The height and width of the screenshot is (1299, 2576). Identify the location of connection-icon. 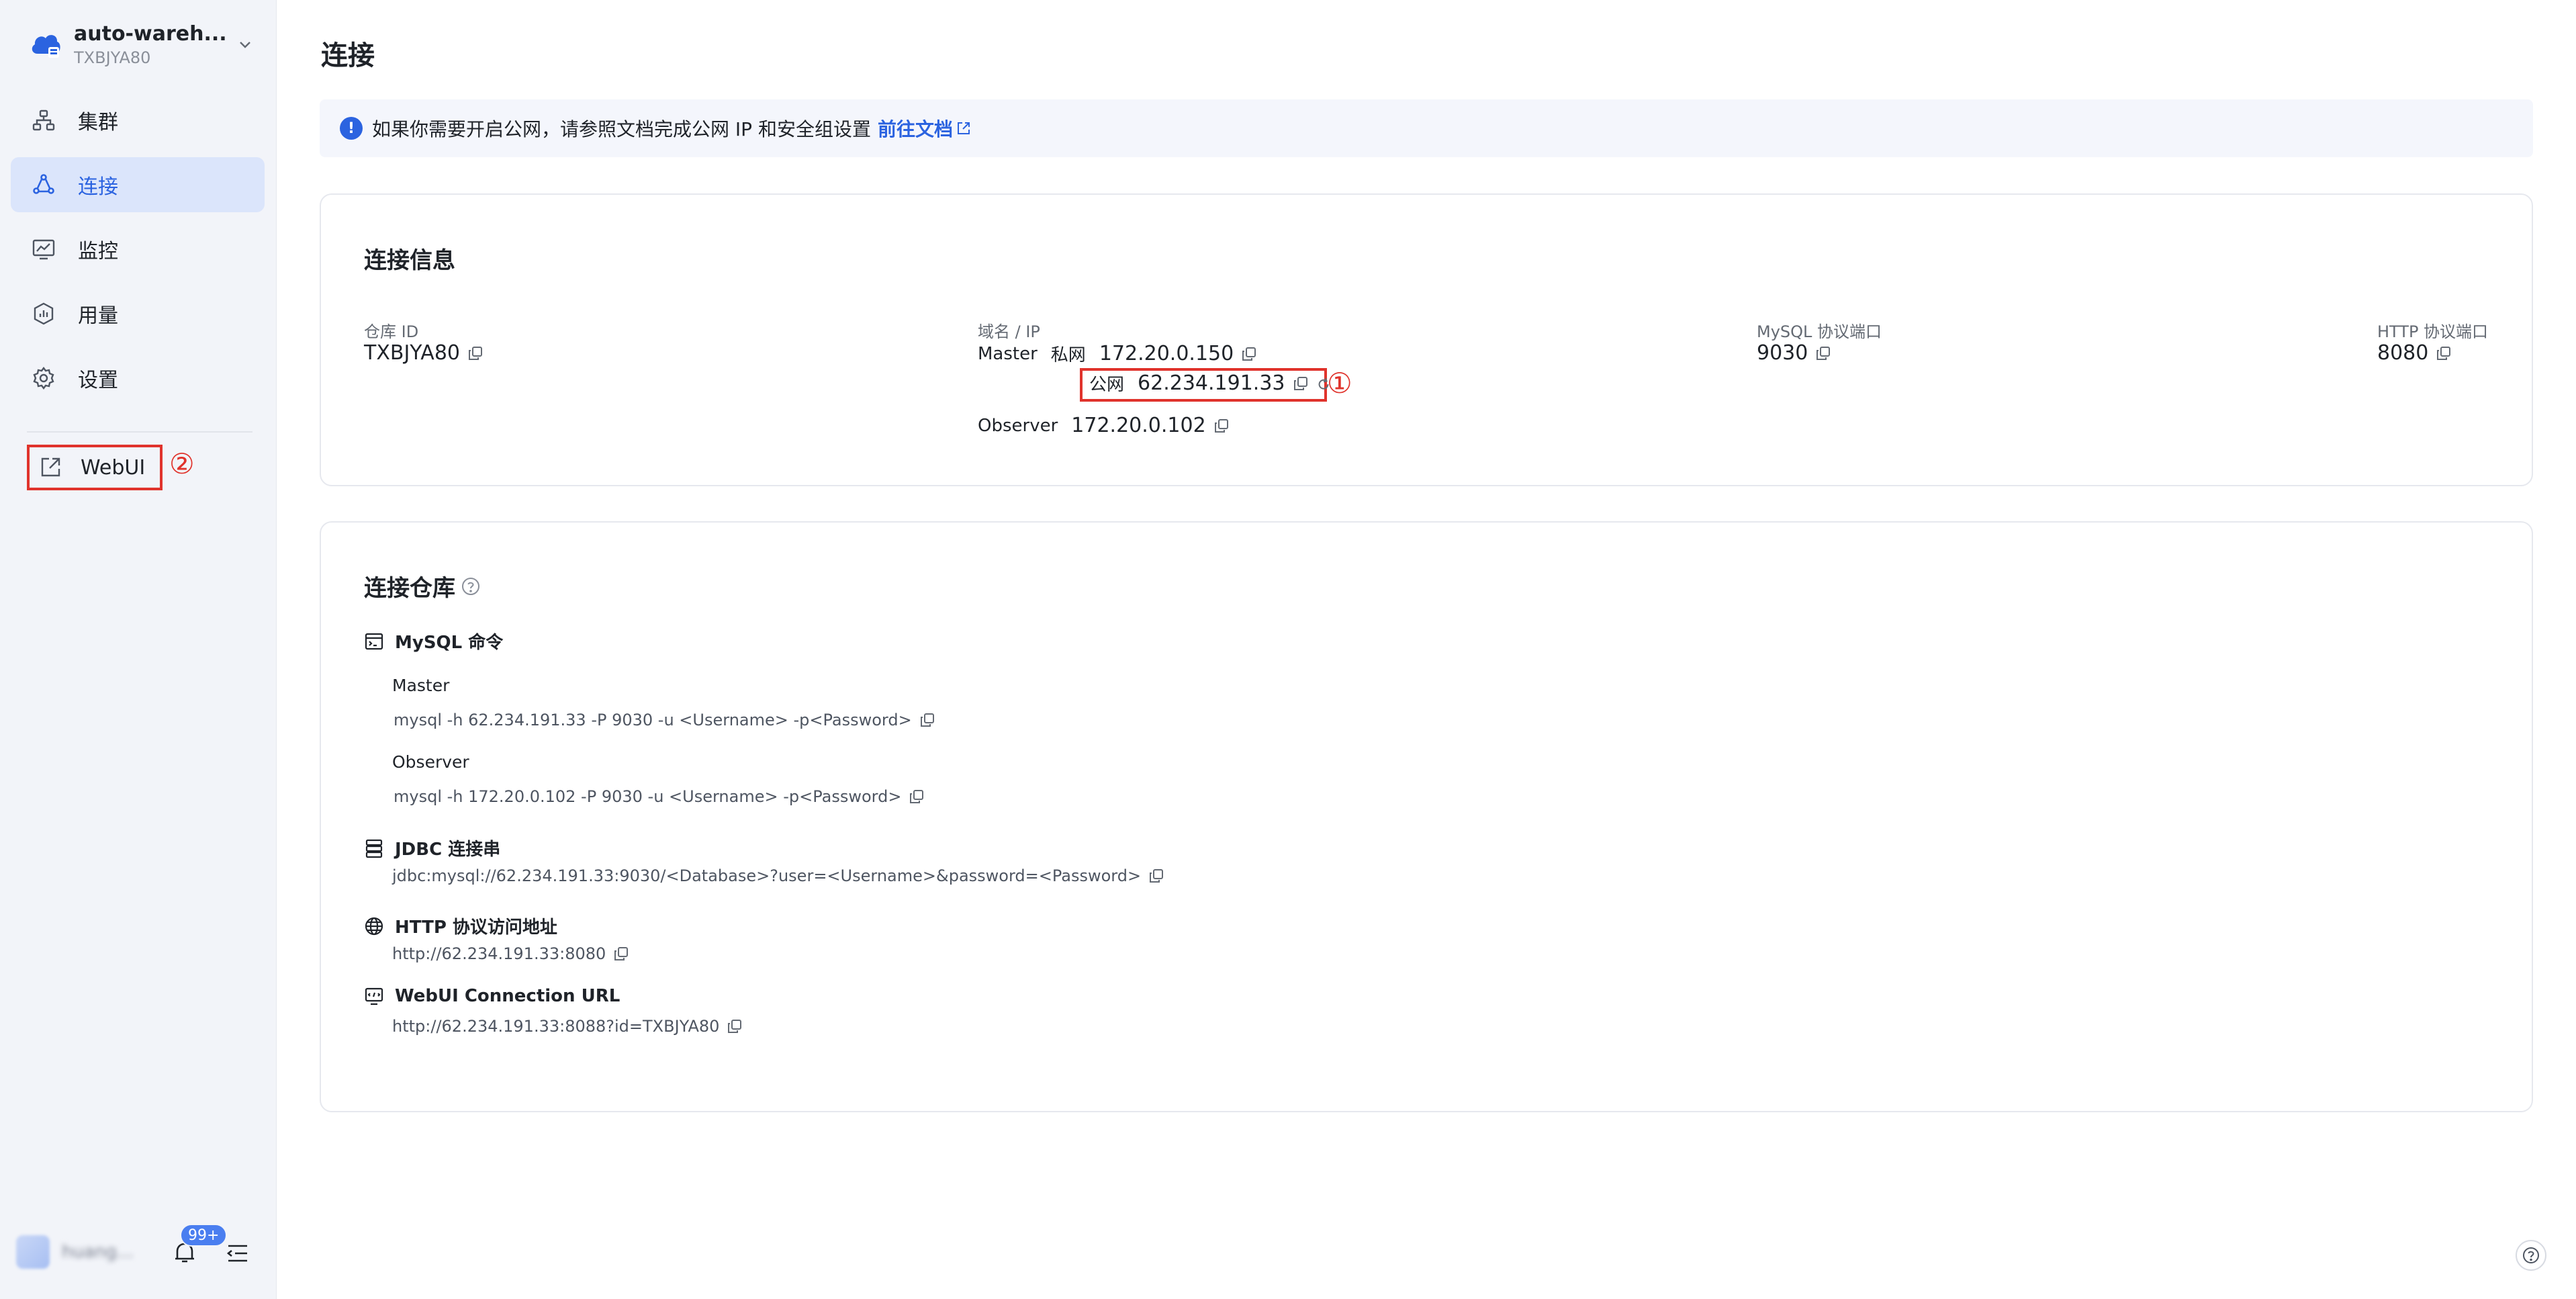
(44, 185).